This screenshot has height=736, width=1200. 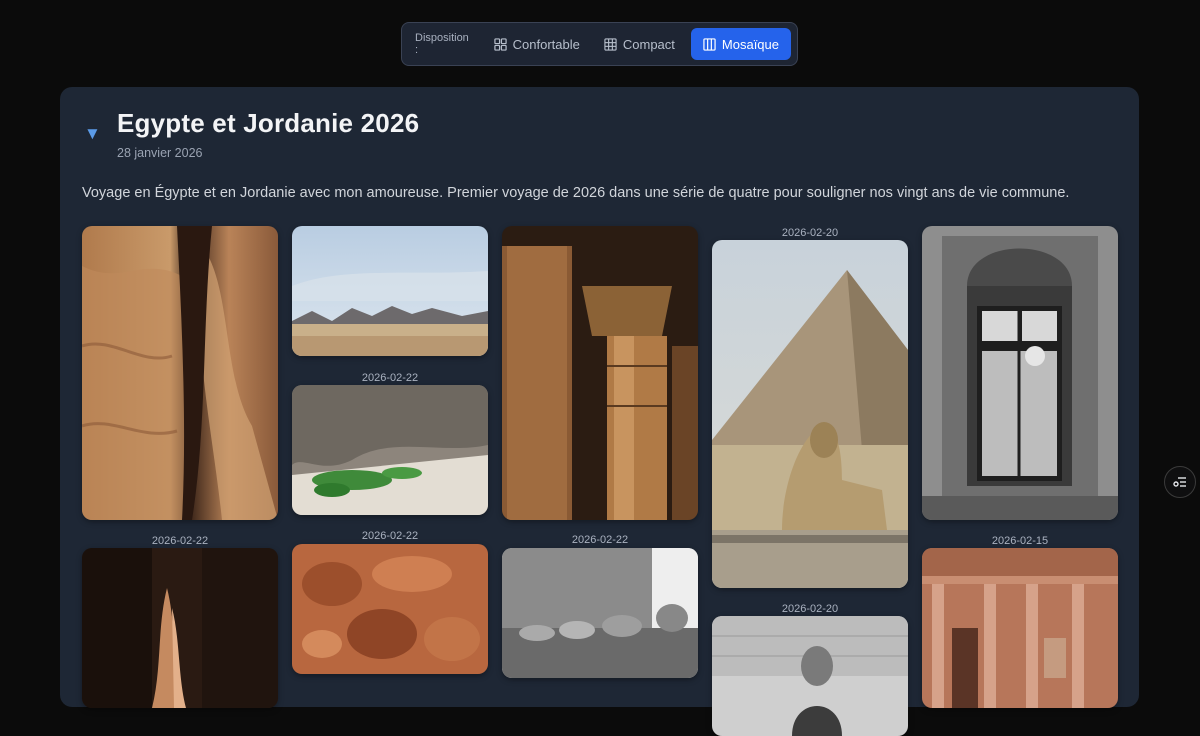 I want to click on layout-confortable-label: Confortable, so click(x=546, y=44).